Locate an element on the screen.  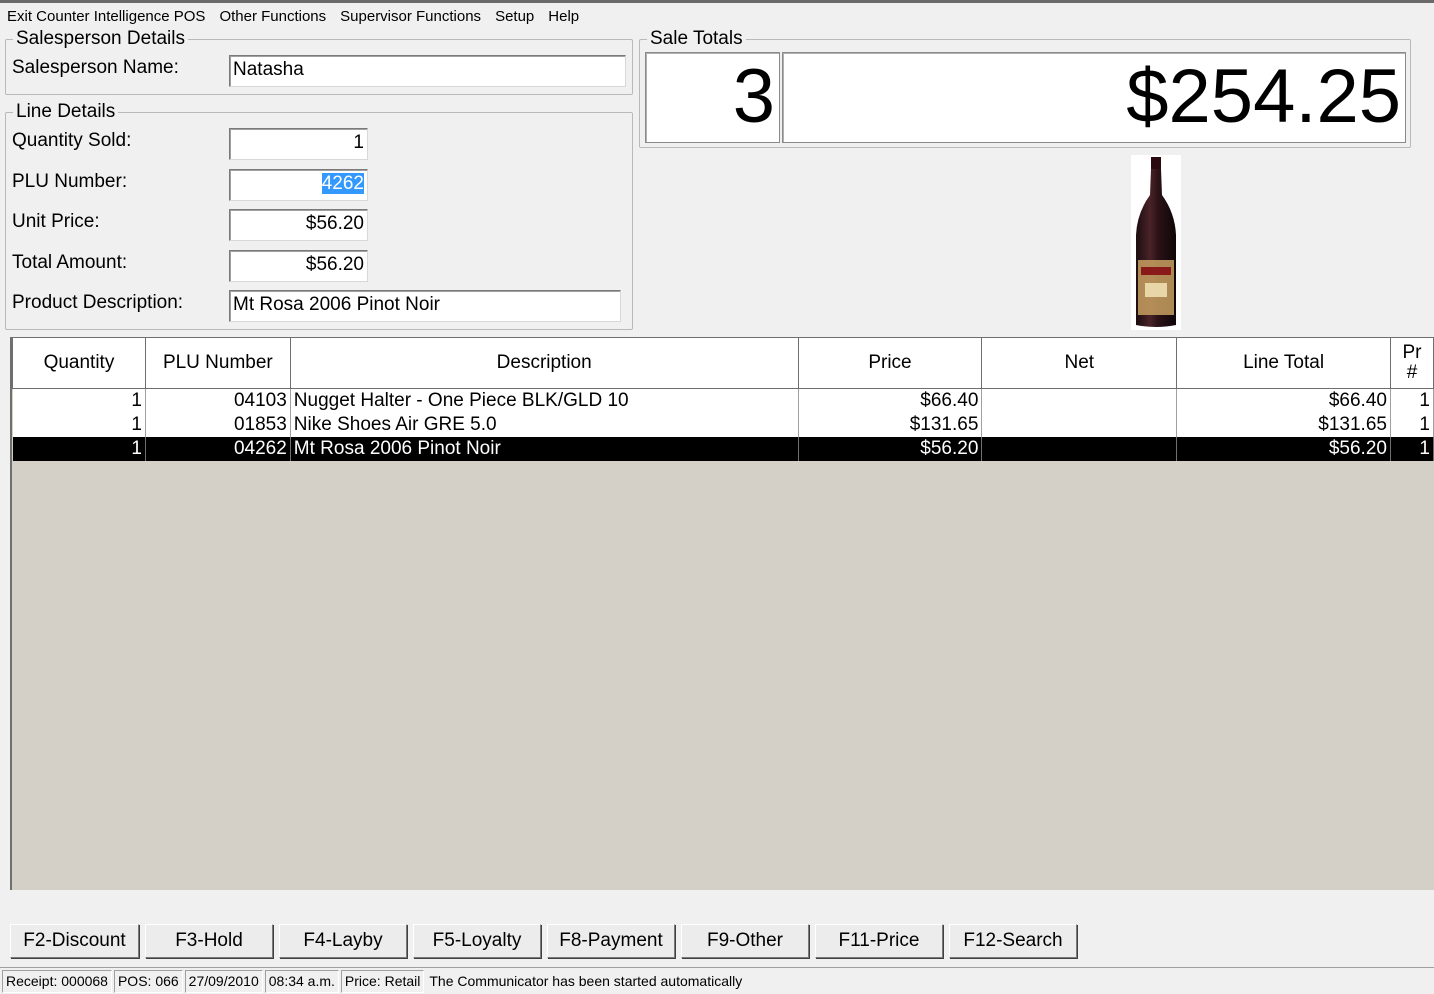
wine-bottle-icon is located at coordinates (1156, 242).